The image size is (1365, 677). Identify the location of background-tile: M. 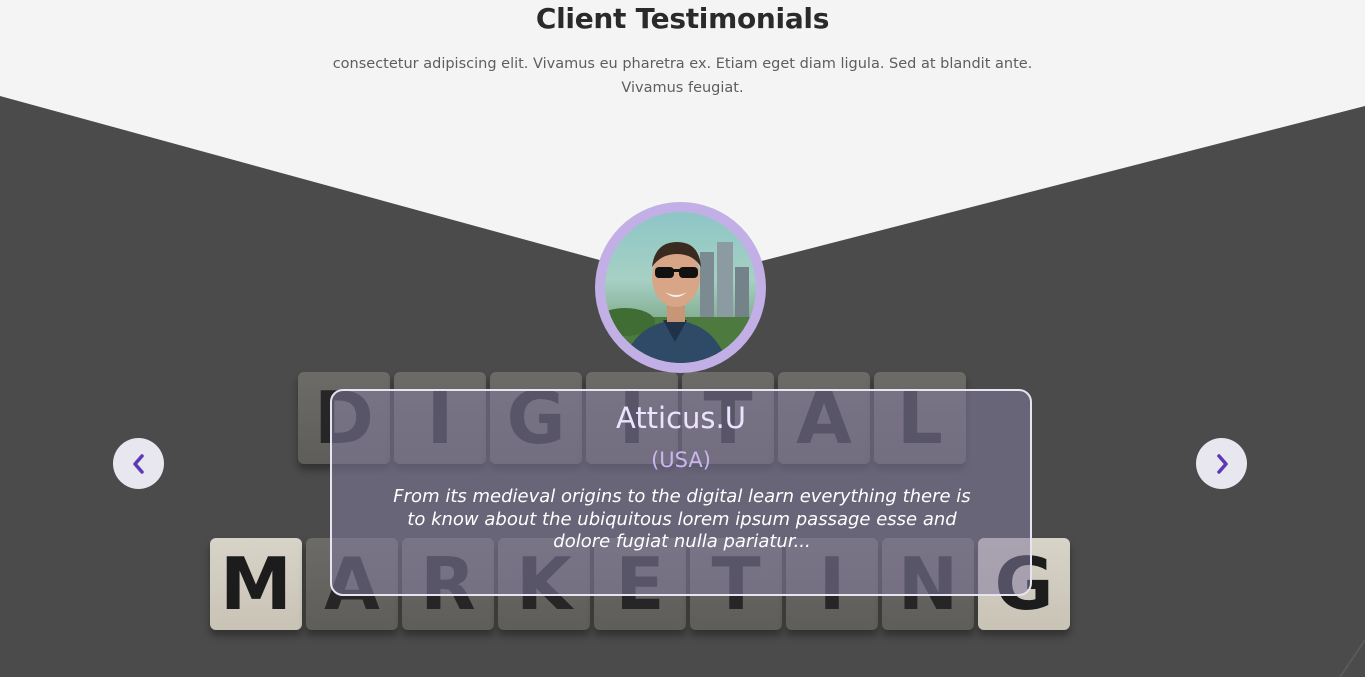
(256, 584).